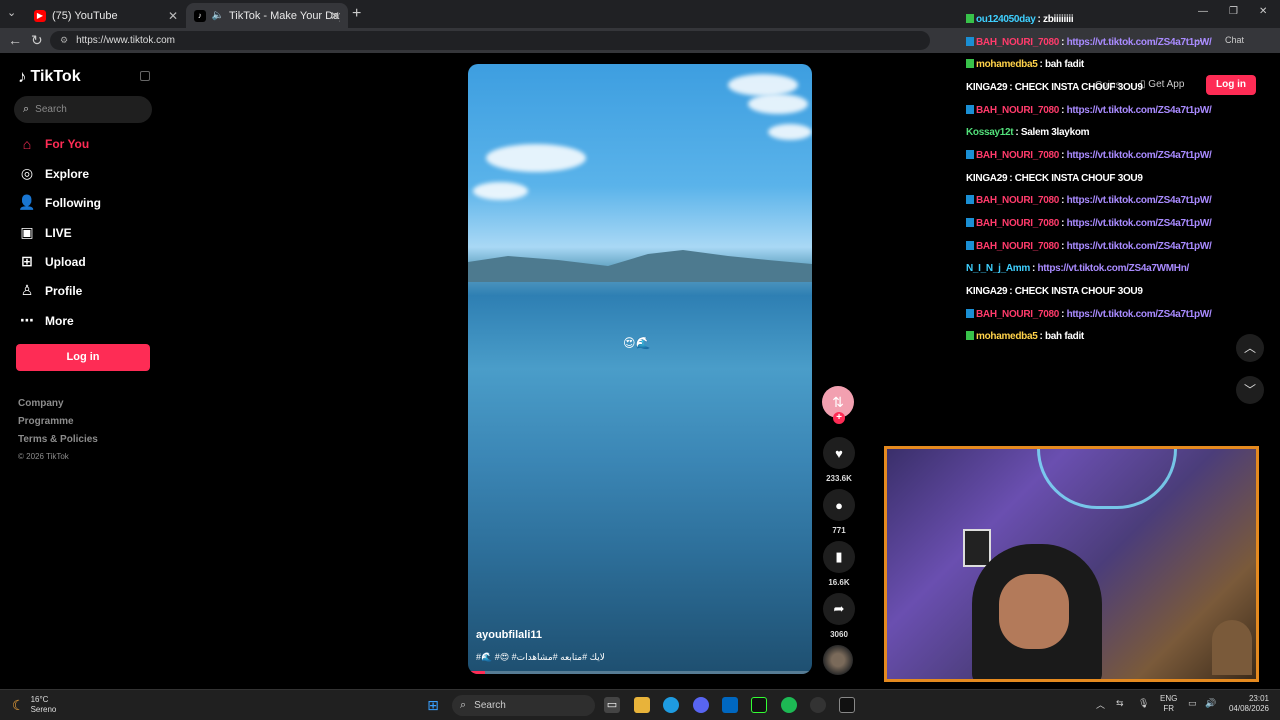  I want to click on reload-icon: ↻, so click(37, 40).